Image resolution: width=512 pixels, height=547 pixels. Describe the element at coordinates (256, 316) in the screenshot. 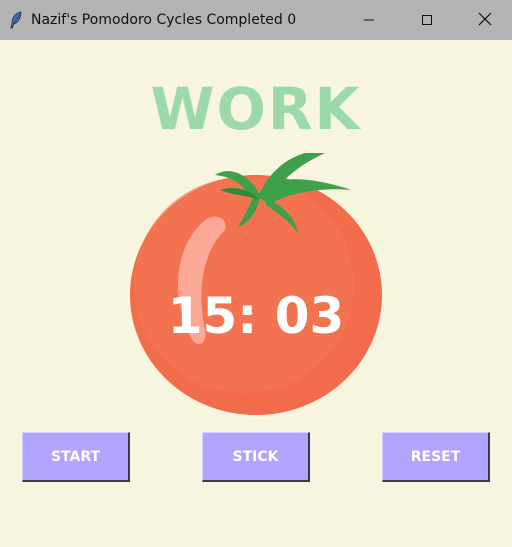

I see `timer-display: 15: 03` at that location.